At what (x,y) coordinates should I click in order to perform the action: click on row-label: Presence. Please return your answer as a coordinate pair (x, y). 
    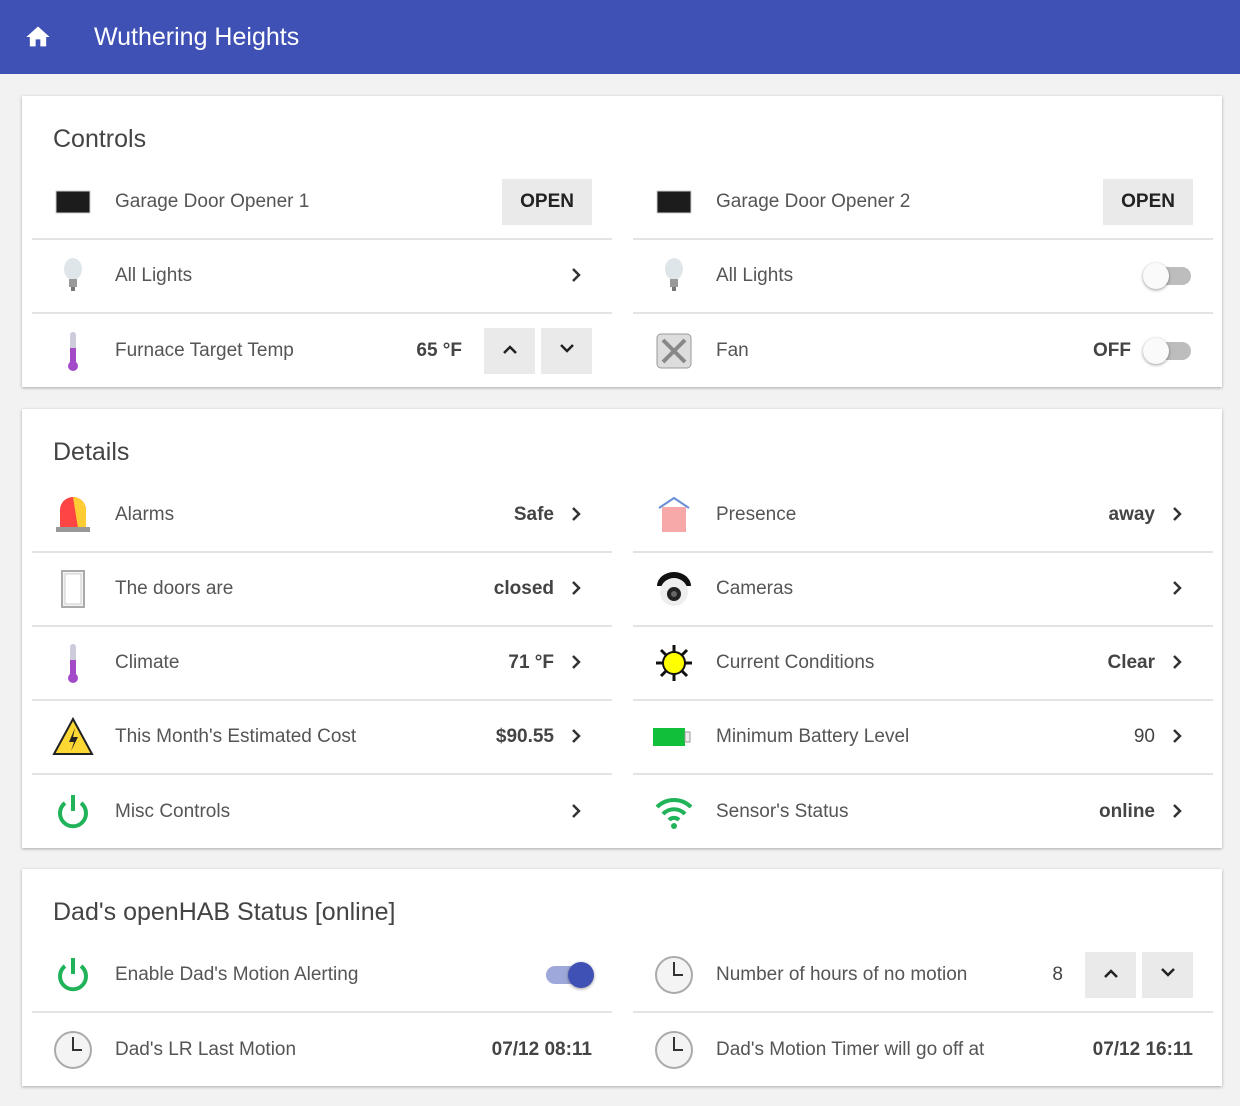
    Looking at the image, I should click on (756, 514).